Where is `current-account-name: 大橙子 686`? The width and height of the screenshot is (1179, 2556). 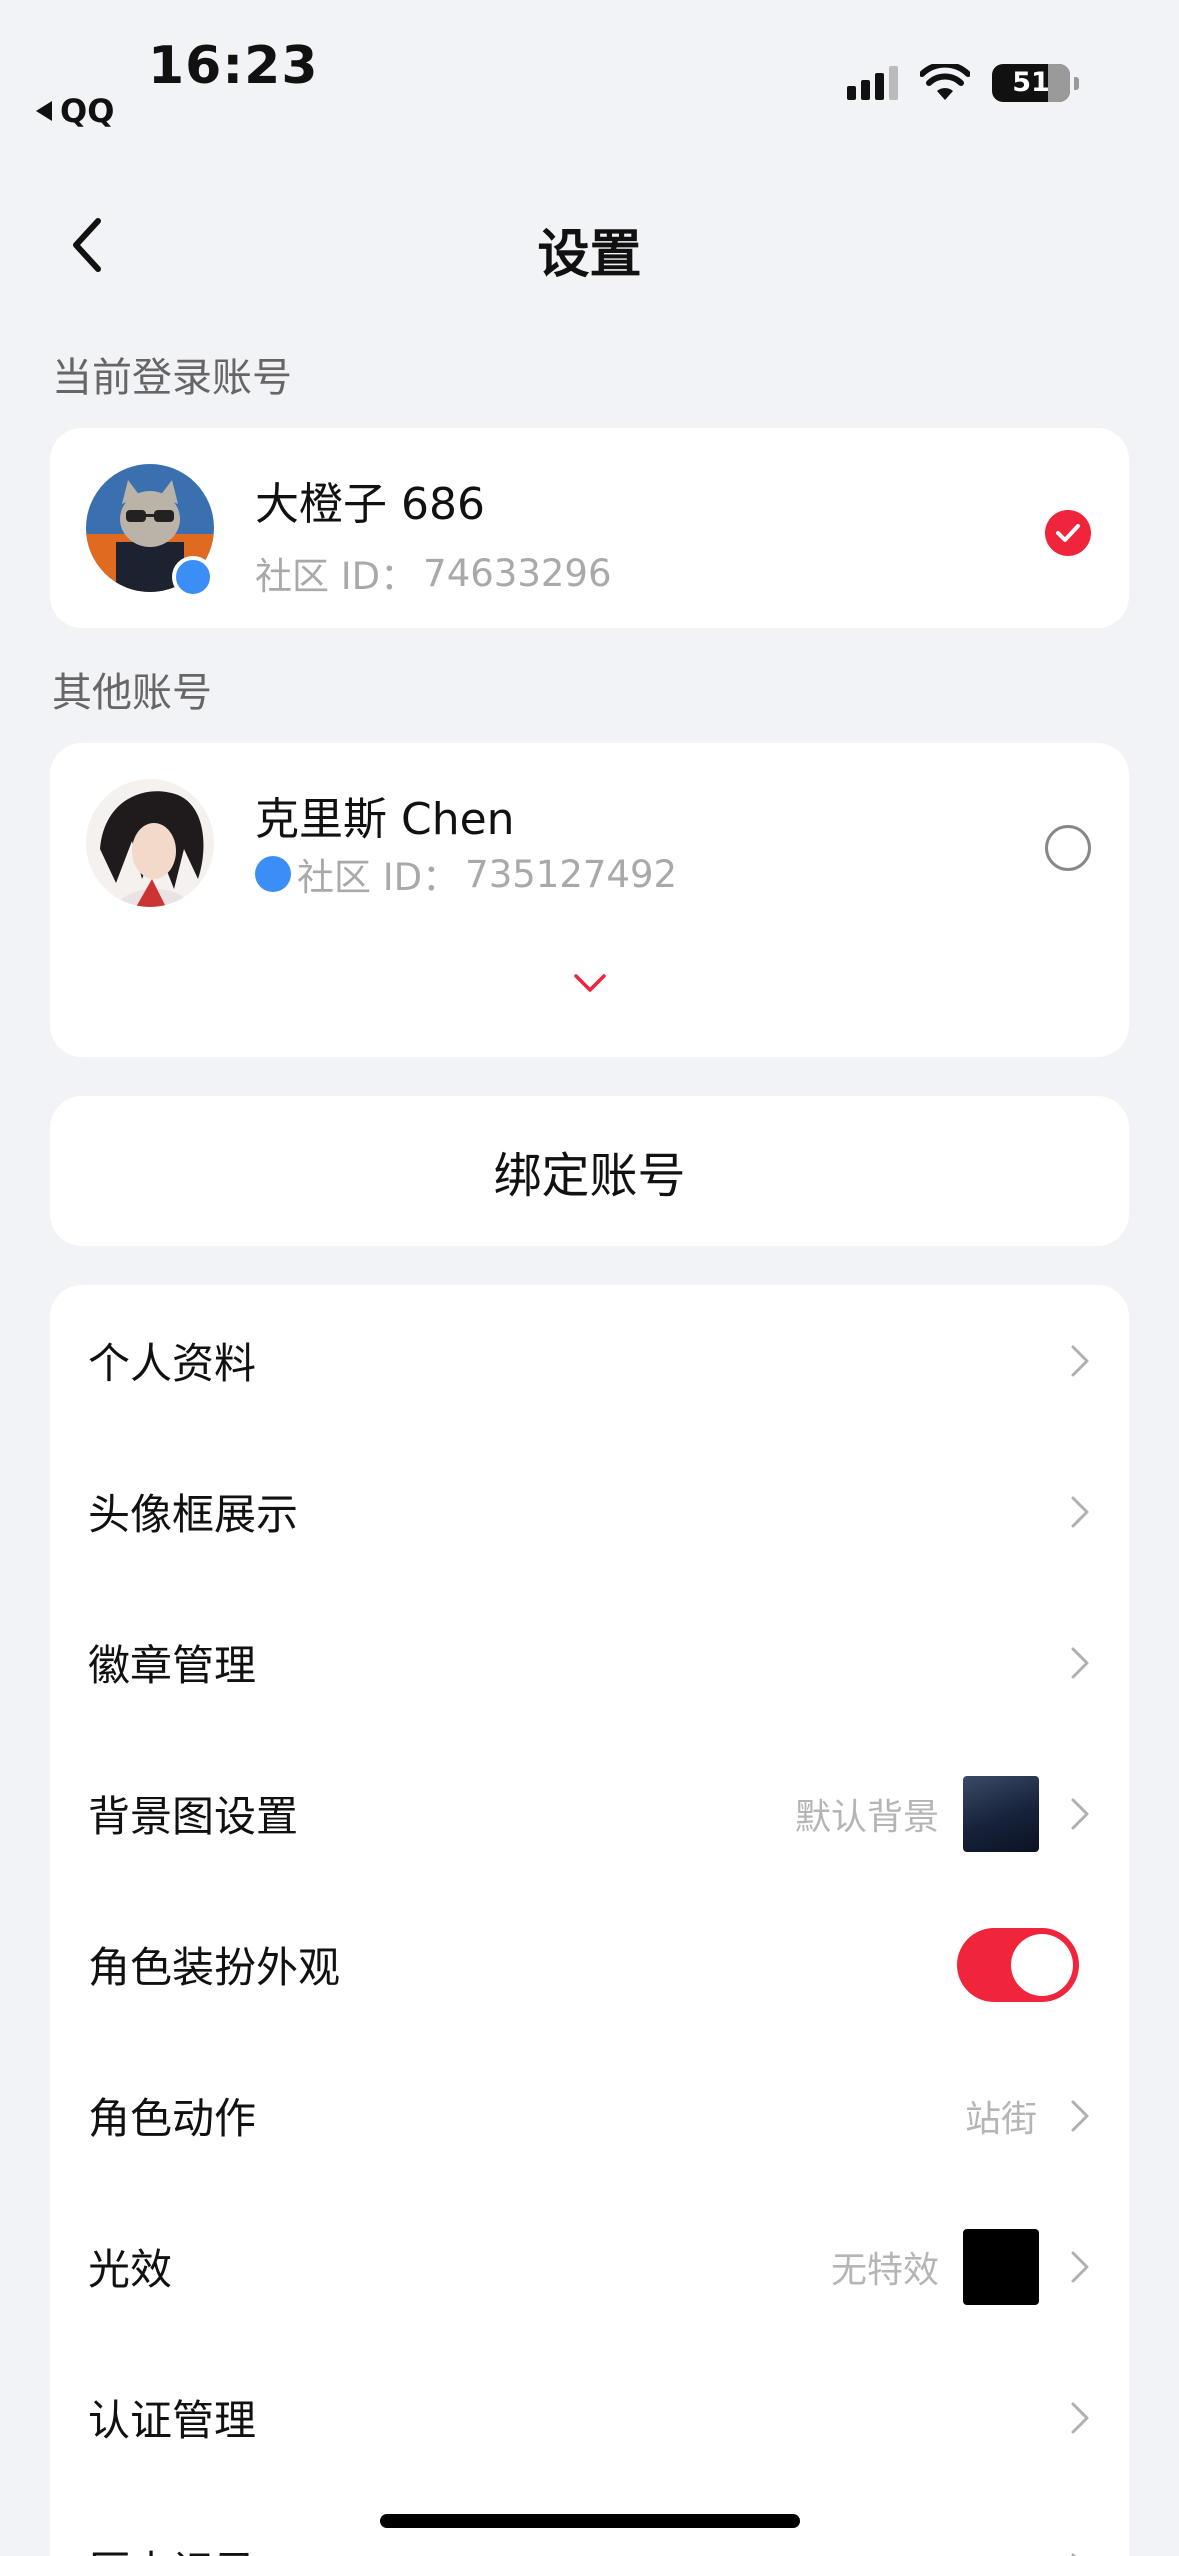 current-account-name: 大橙子 686 is located at coordinates (370, 504).